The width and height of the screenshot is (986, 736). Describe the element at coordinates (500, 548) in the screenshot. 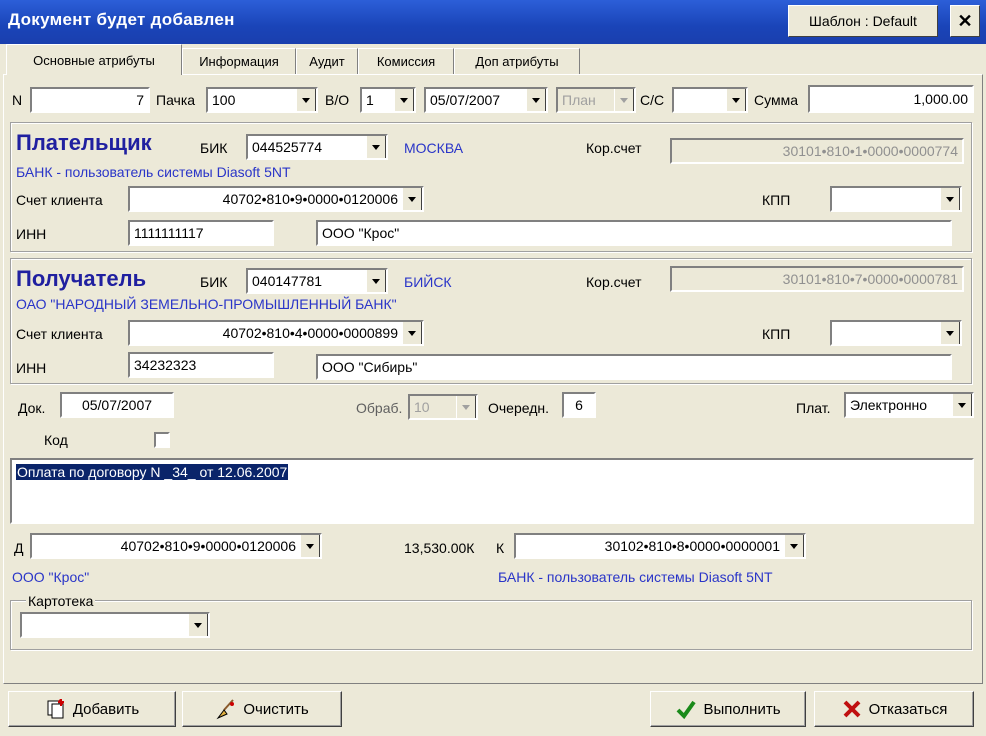

I see `credit-label: К` at that location.